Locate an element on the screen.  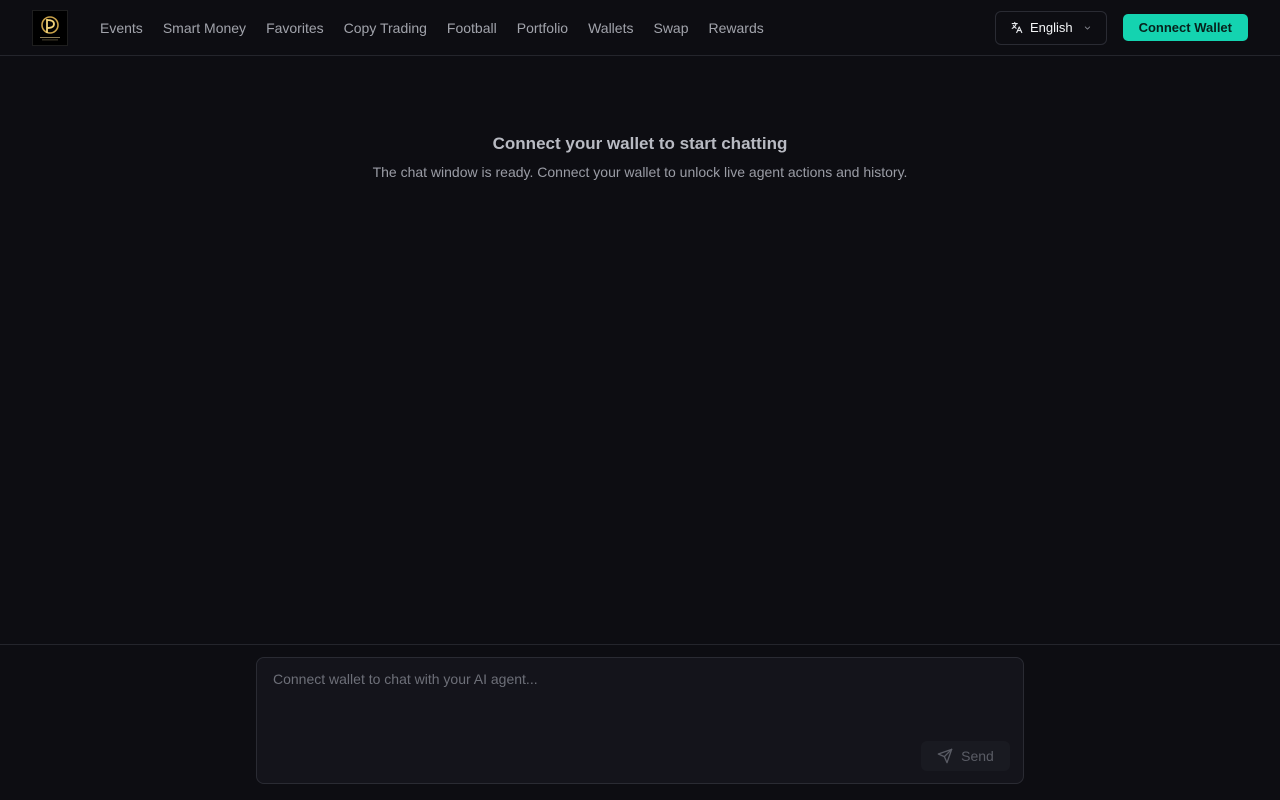
nav-events: Events is located at coordinates (126, 28).